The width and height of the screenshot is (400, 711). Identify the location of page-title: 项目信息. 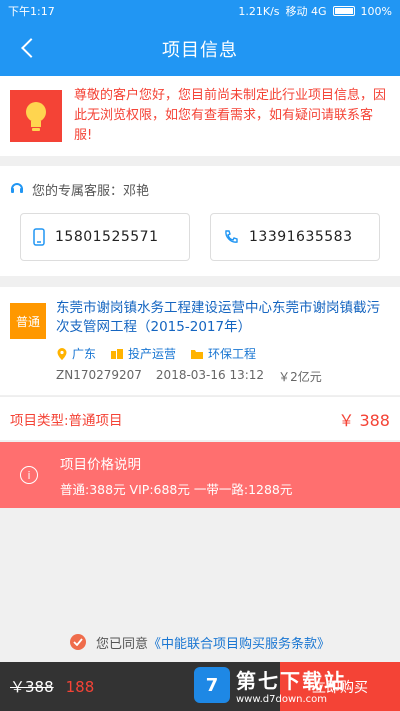
(200, 50).